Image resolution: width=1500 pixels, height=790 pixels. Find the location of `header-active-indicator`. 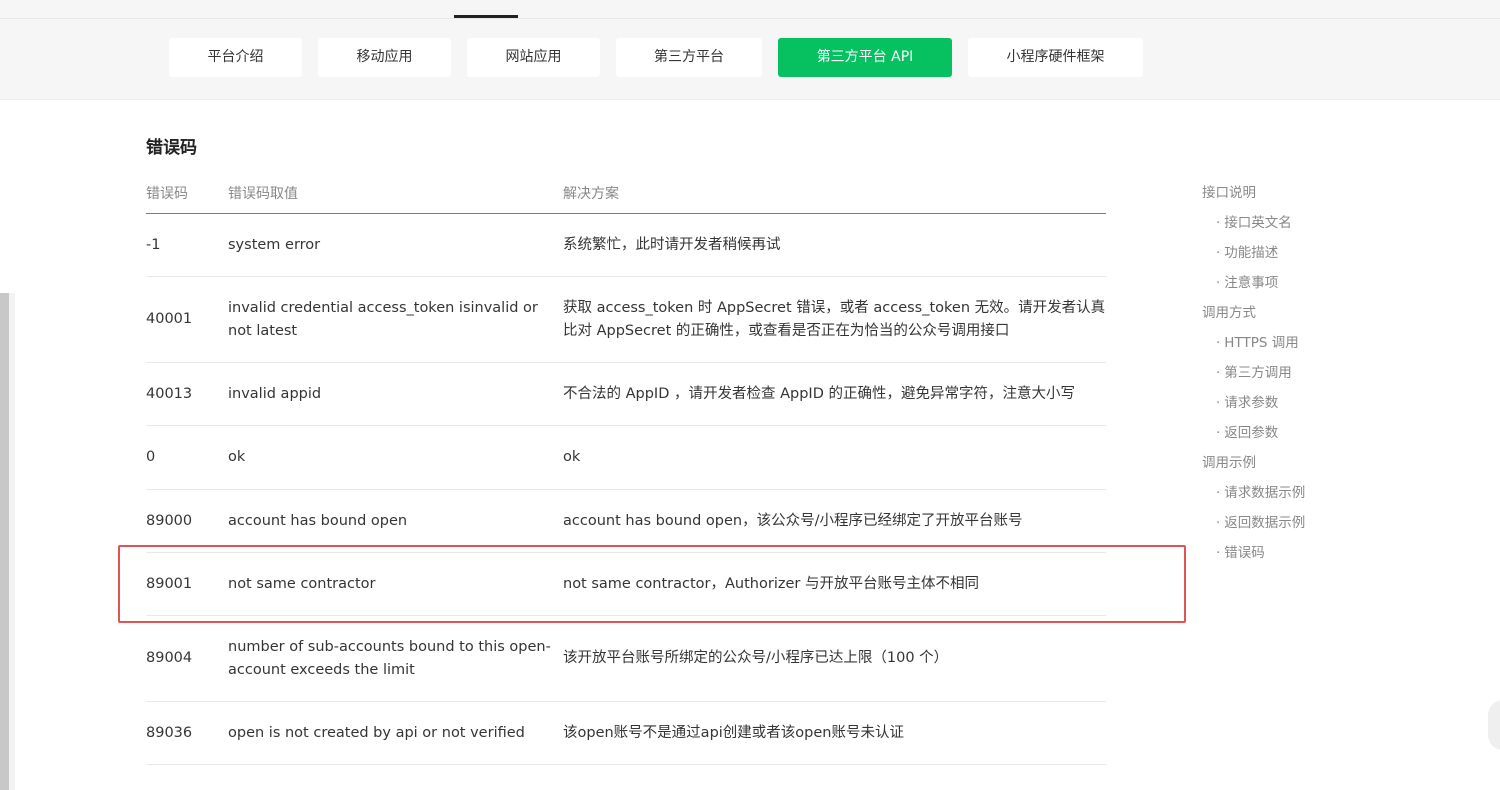

header-active-indicator is located at coordinates (486, 16).